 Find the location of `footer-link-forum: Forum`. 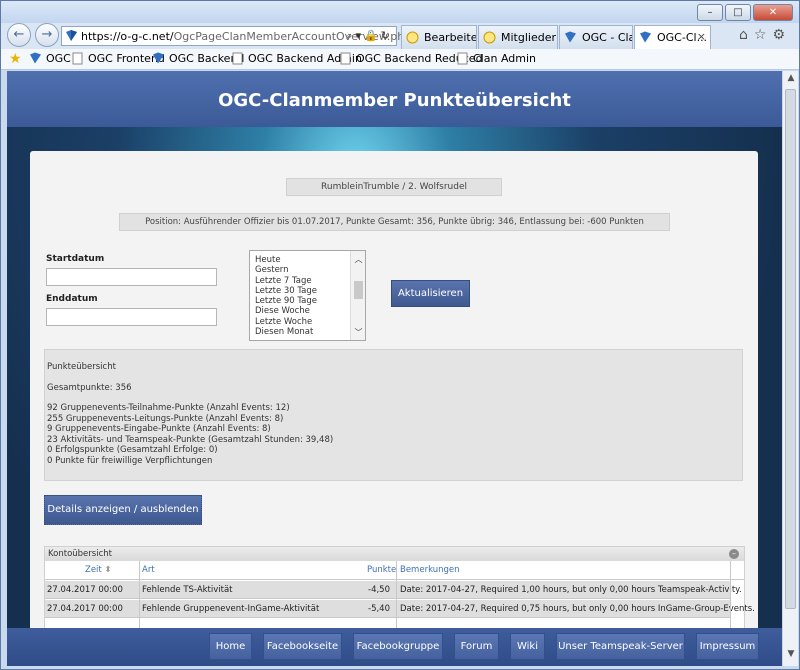

footer-link-forum: Forum is located at coordinates (476, 646).